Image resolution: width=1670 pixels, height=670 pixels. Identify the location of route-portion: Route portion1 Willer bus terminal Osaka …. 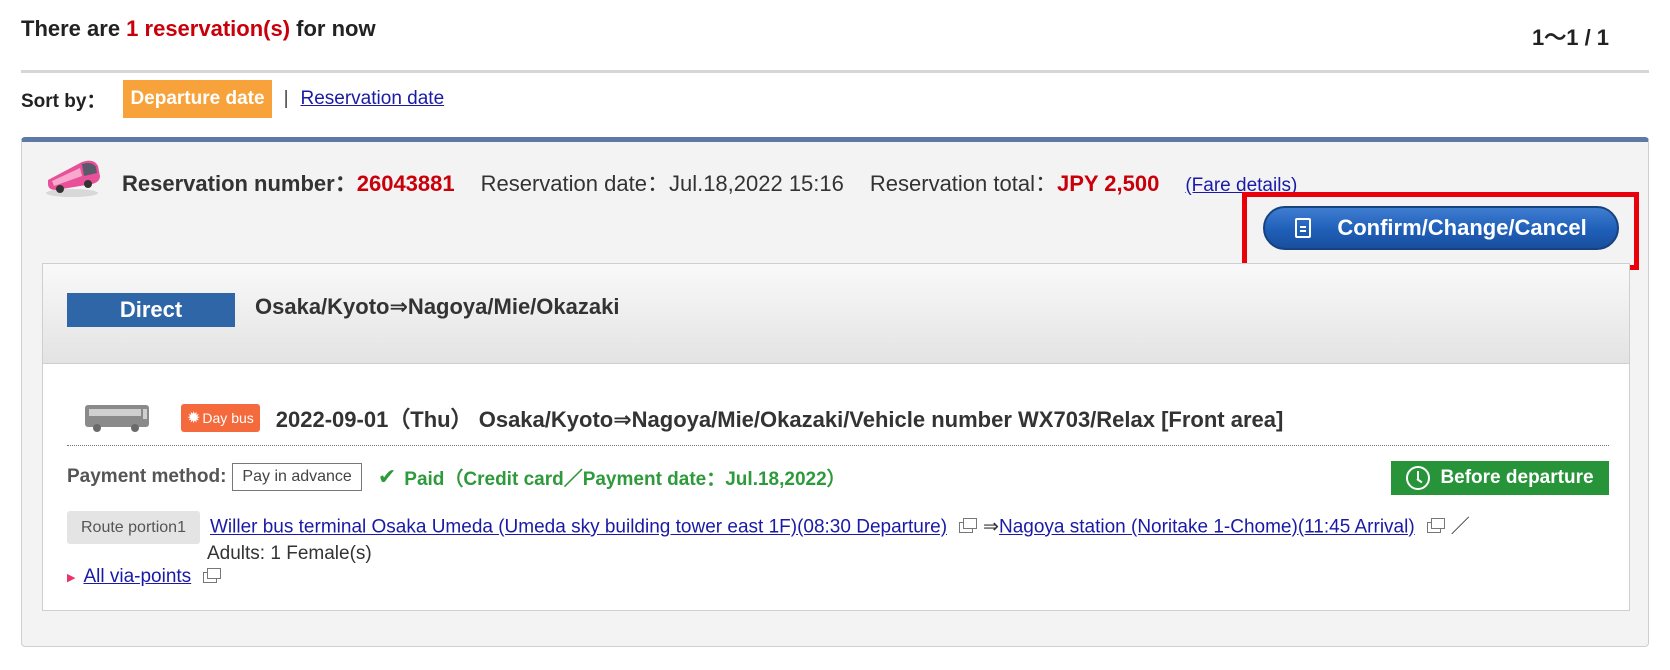
(847, 537).